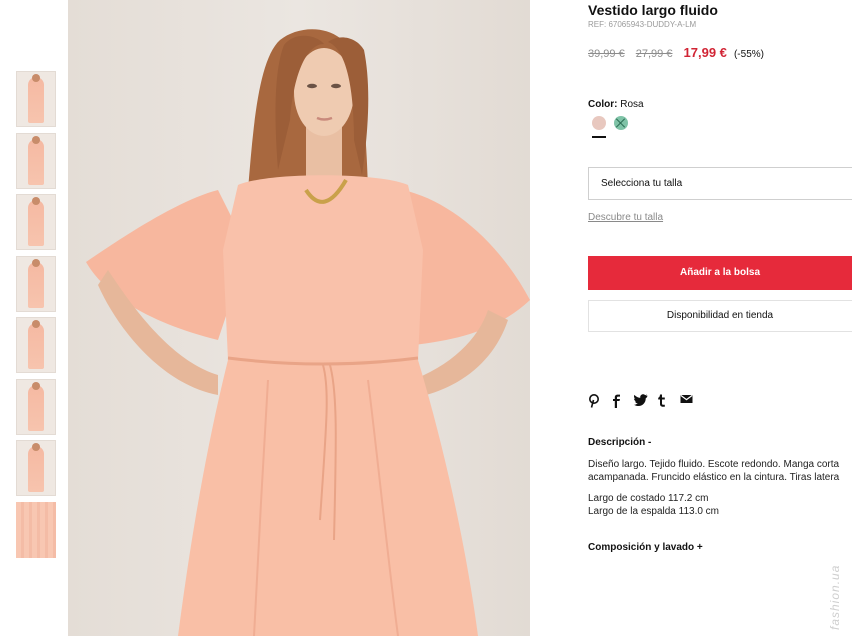 This screenshot has height=636, width=852. What do you see at coordinates (648, 498) in the screenshot?
I see `measurement-side-length: Largo de costado 117.2 cm` at bounding box center [648, 498].